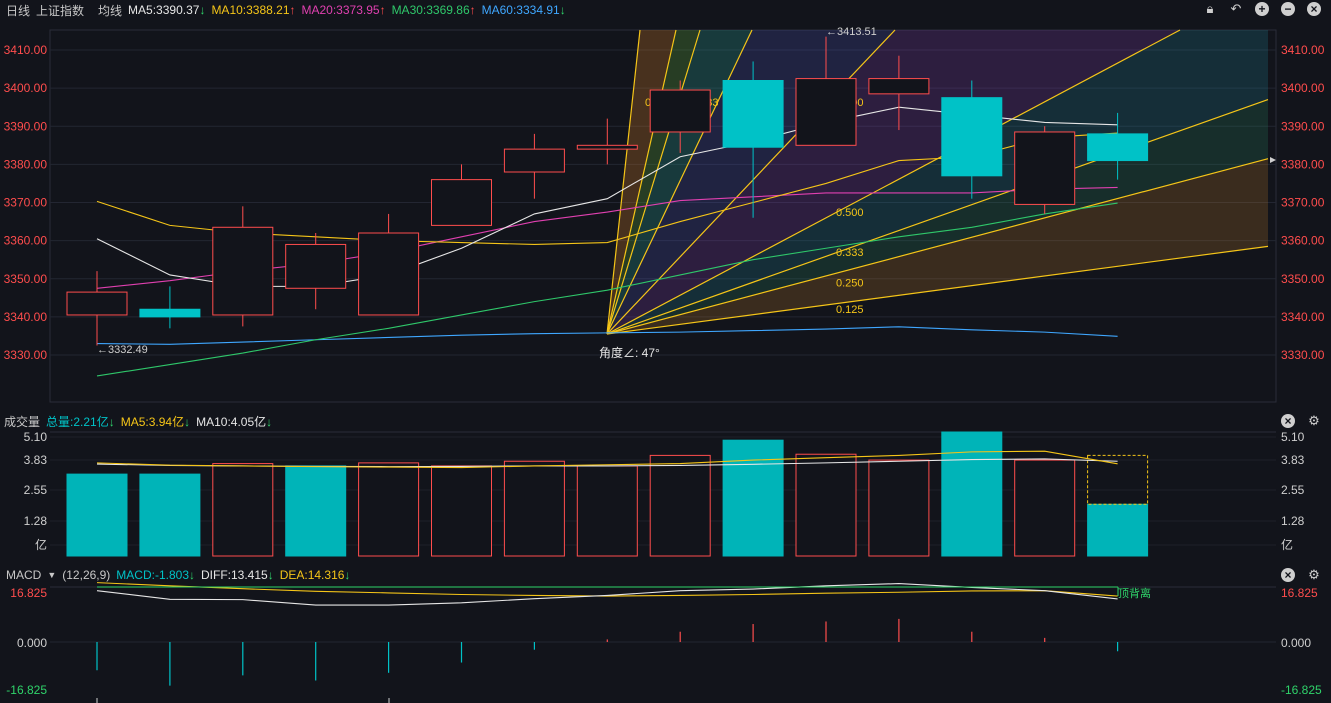 The height and width of the screenshot is (703, 1331). I want to click on y-tick-label-right: 3380.00, so click(1303, 164).